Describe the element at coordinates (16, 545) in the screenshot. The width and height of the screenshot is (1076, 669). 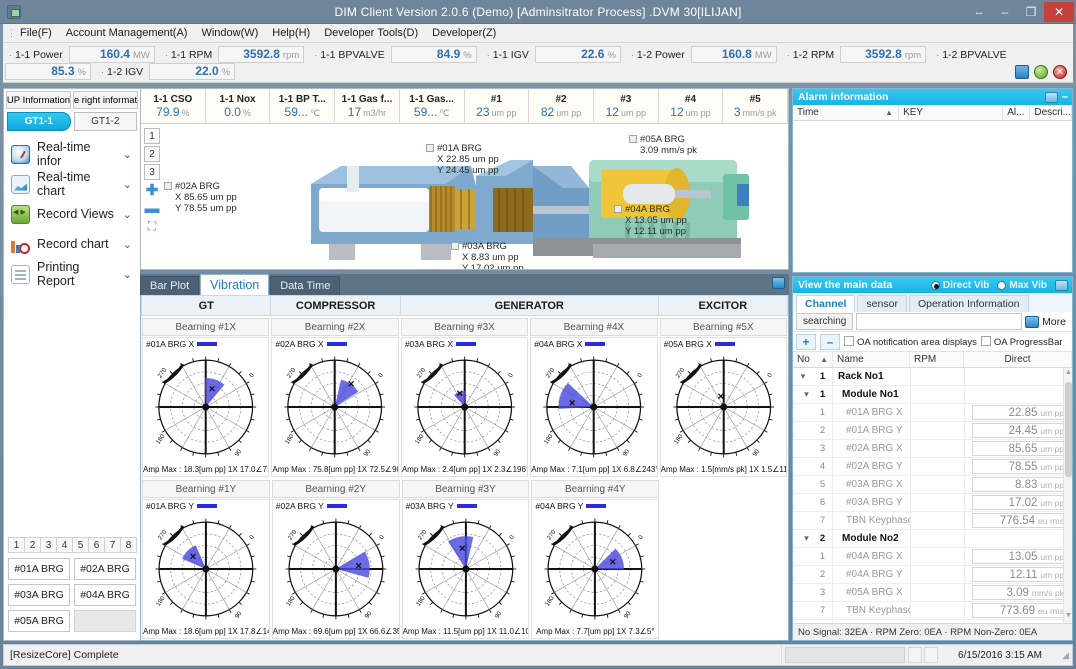
I see `page-button-1: 1` at that location.